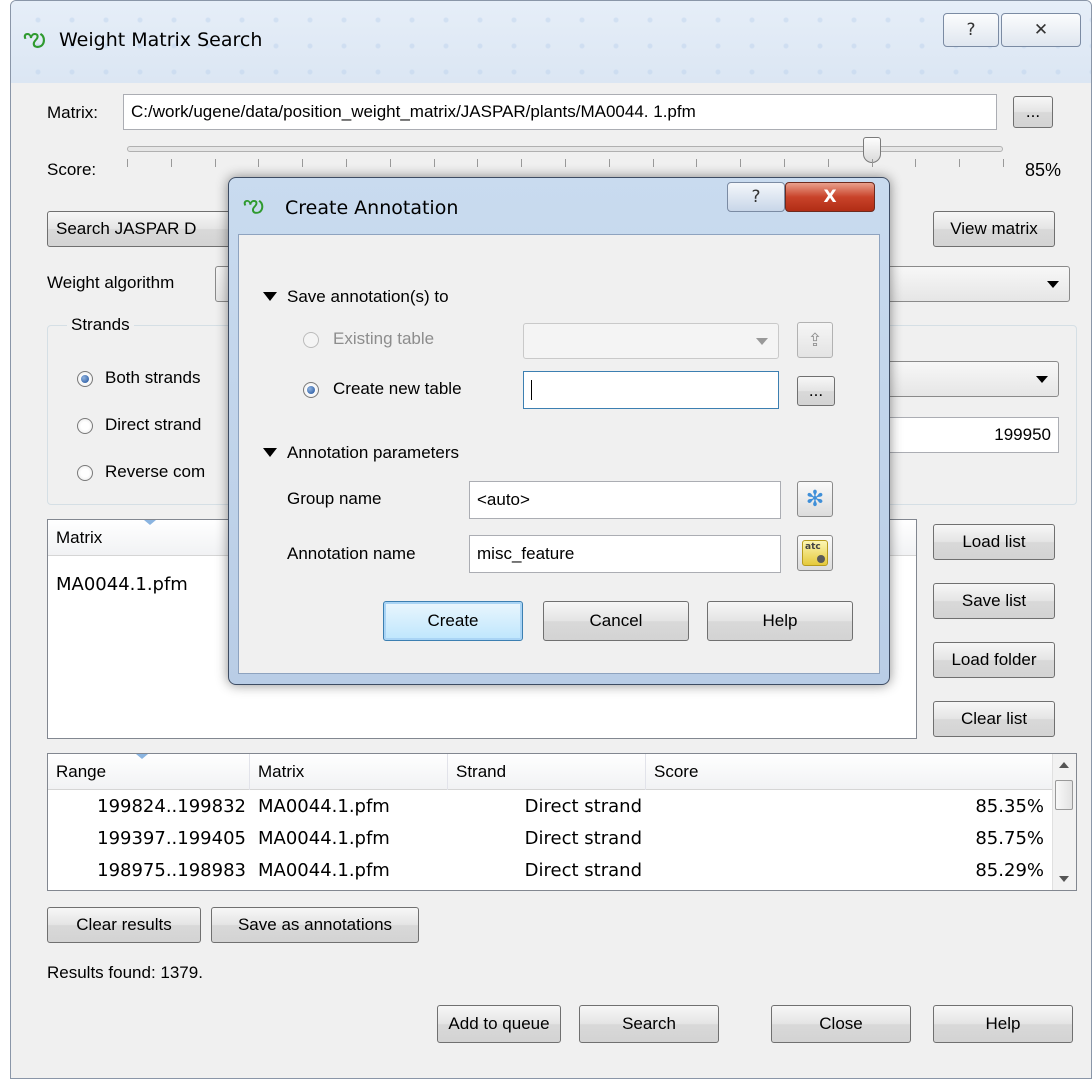 The image size is (1092, 1079). I want to click on table-cell-score: 85.29%, so click(1009, 870).